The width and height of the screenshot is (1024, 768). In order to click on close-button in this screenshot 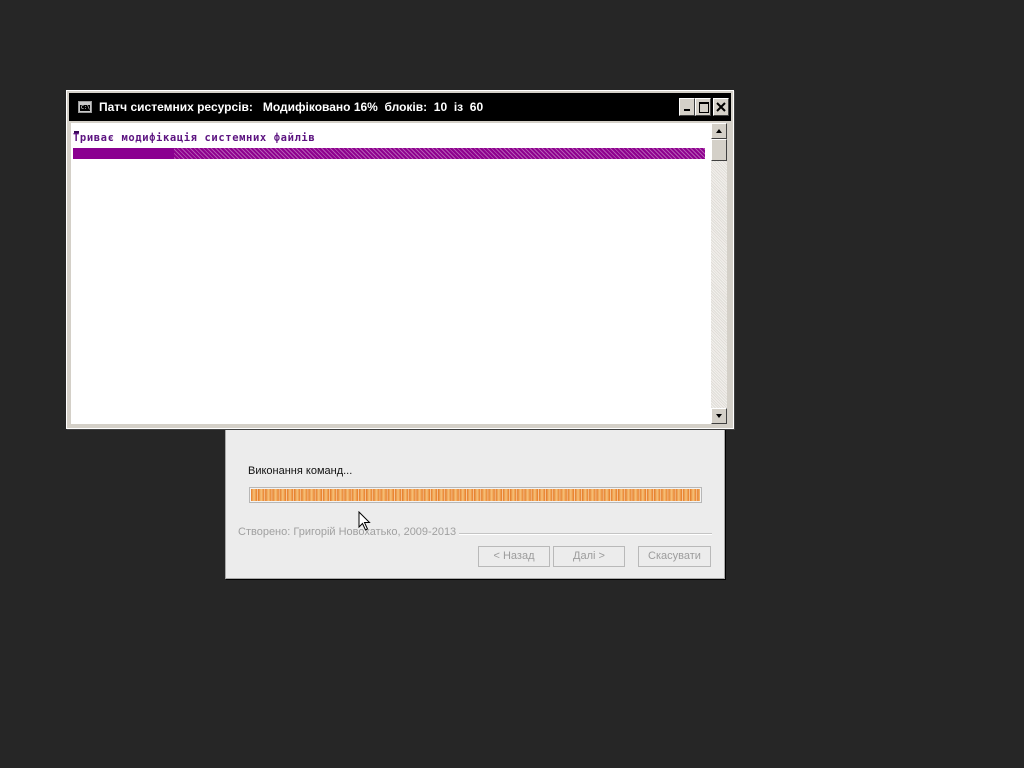, I will do `click(721, 107)`.